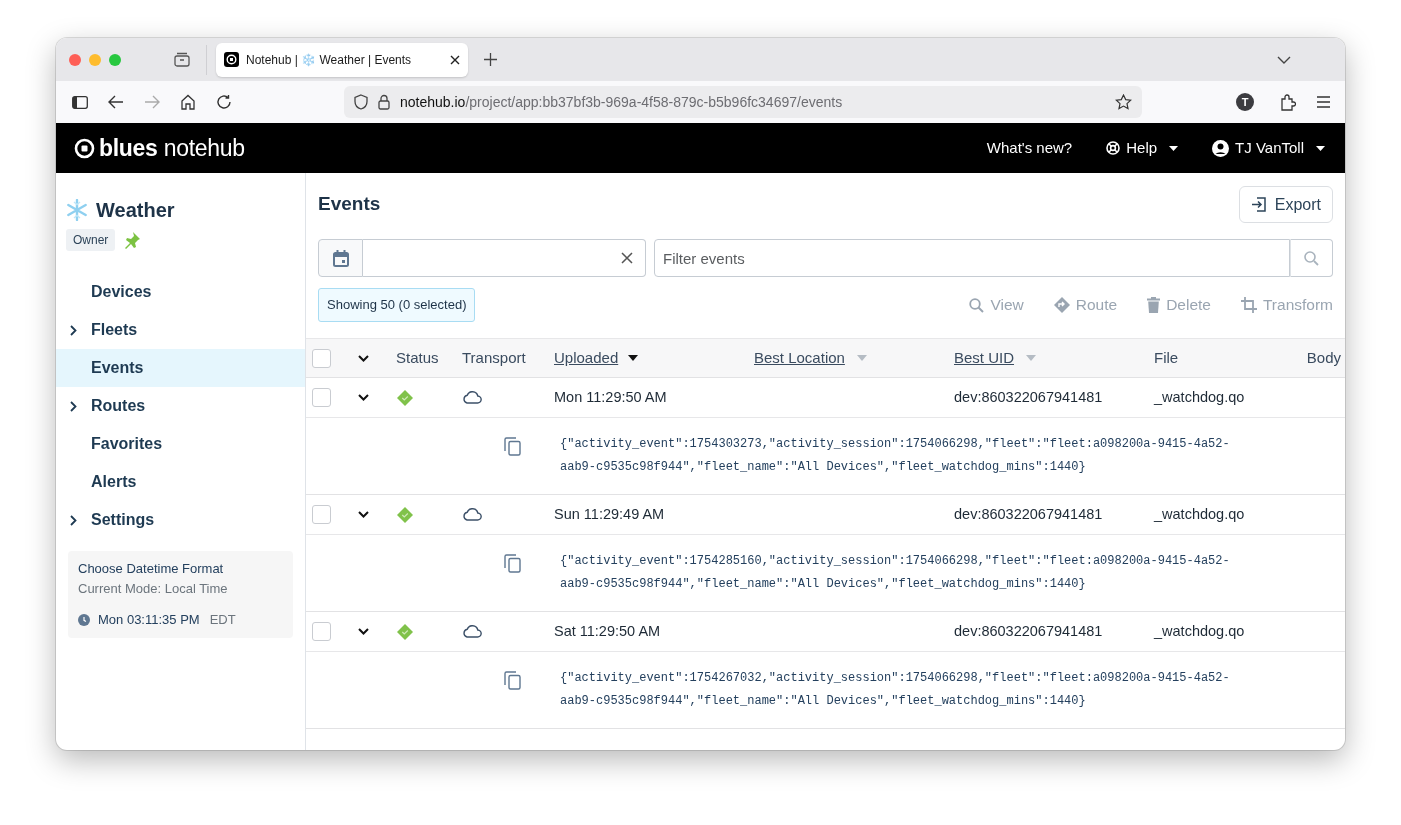  Describe the element at coordinates (222, 620) in the screenshot. I see `time-zone: EDT` at that location.